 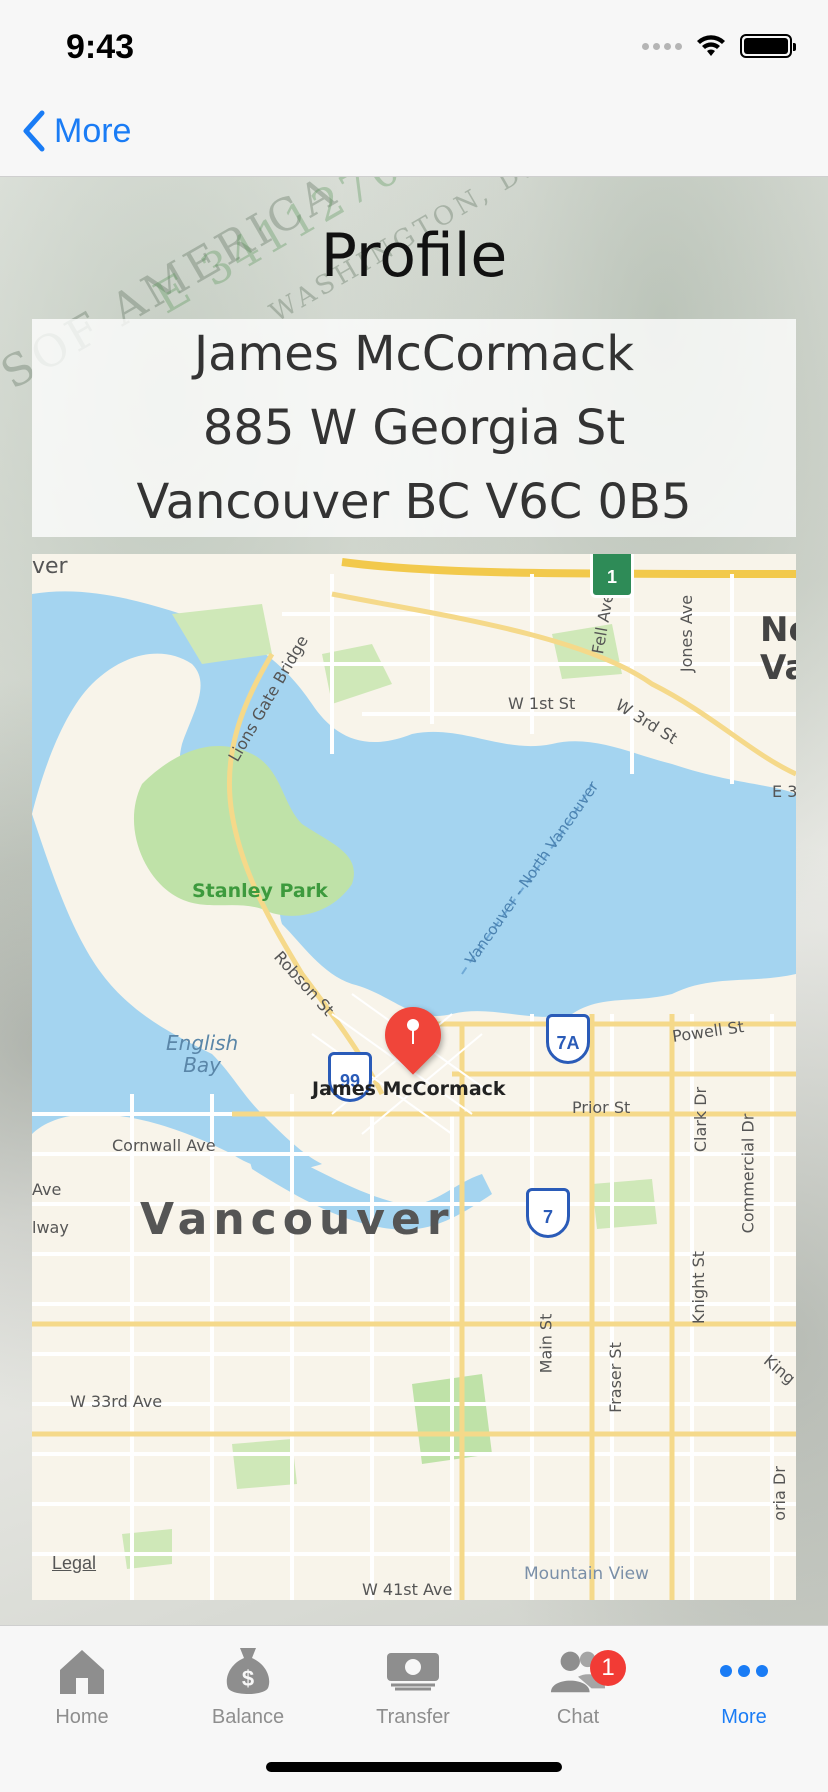 What do you see at coordinates (542, 703) in the screenshot?
I see `map-label-w1st-st: W 1st St` at bounding box center [542, 703].